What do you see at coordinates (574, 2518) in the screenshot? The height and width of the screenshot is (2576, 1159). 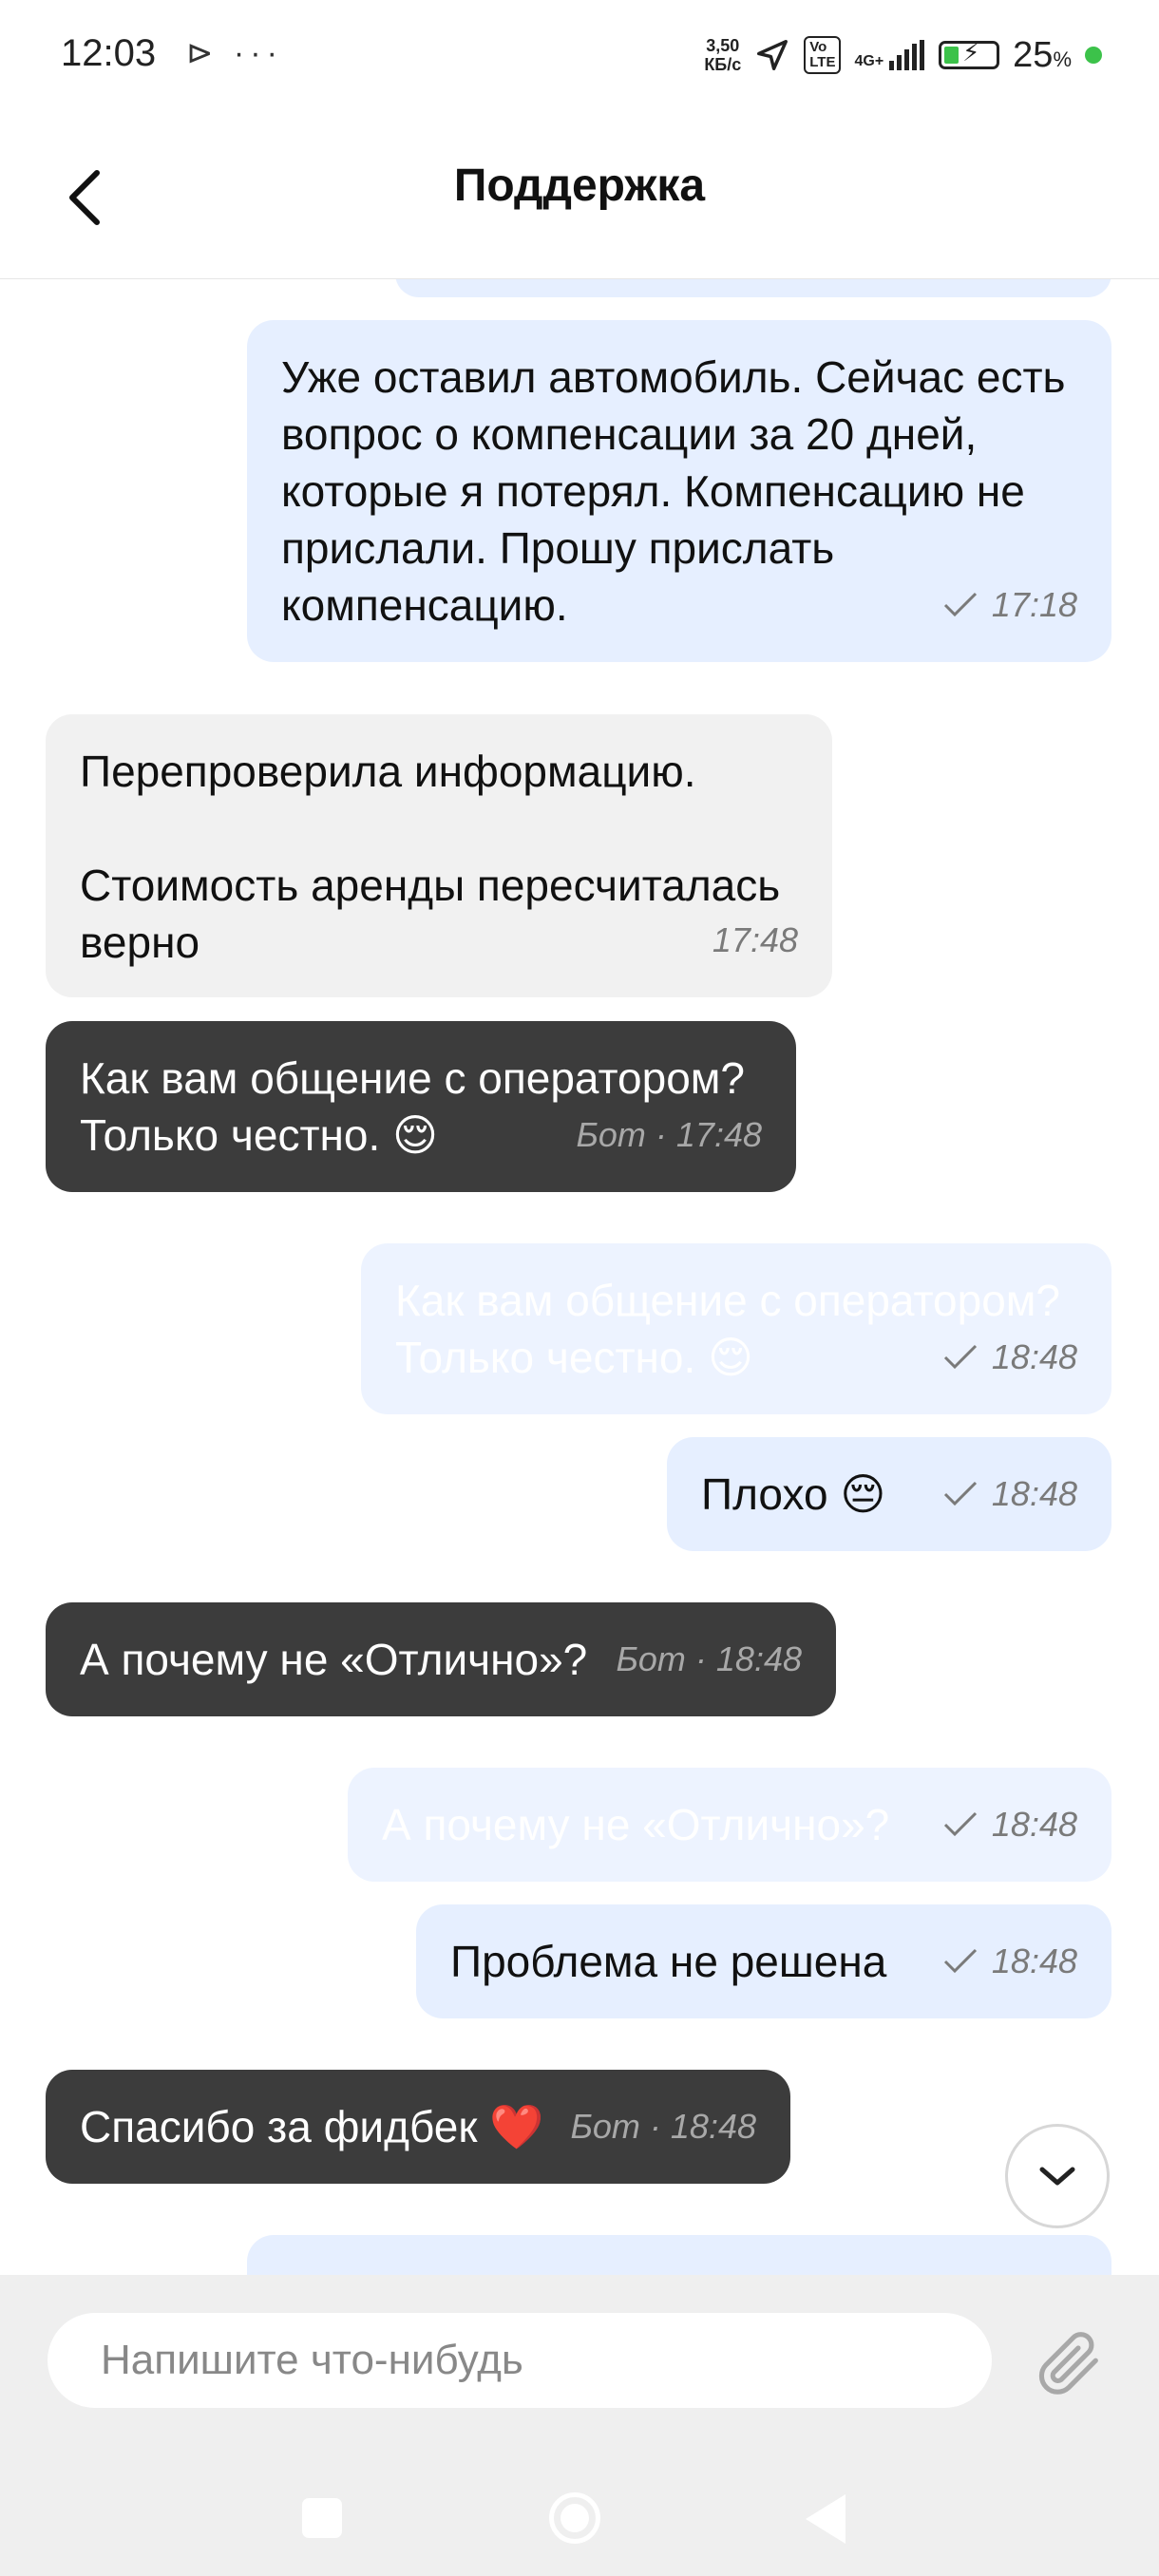 I see `home-button` at bounding box center [574, 2518].